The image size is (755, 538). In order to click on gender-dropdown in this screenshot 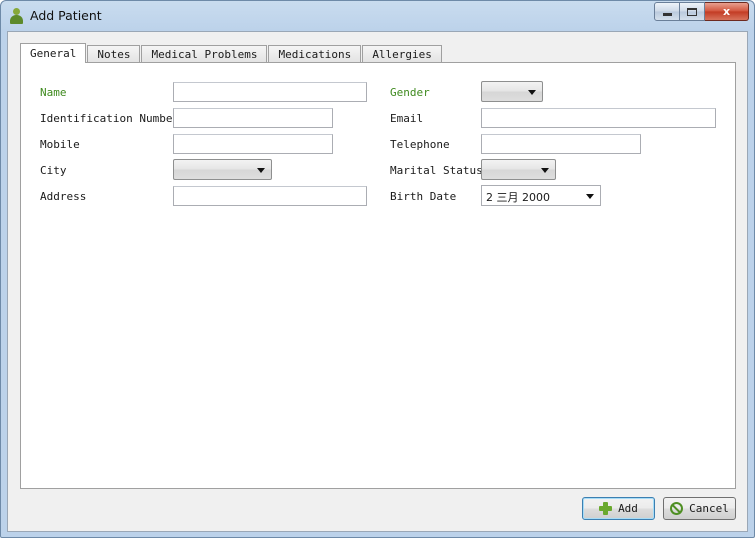, I will do `click(512, 91)`.